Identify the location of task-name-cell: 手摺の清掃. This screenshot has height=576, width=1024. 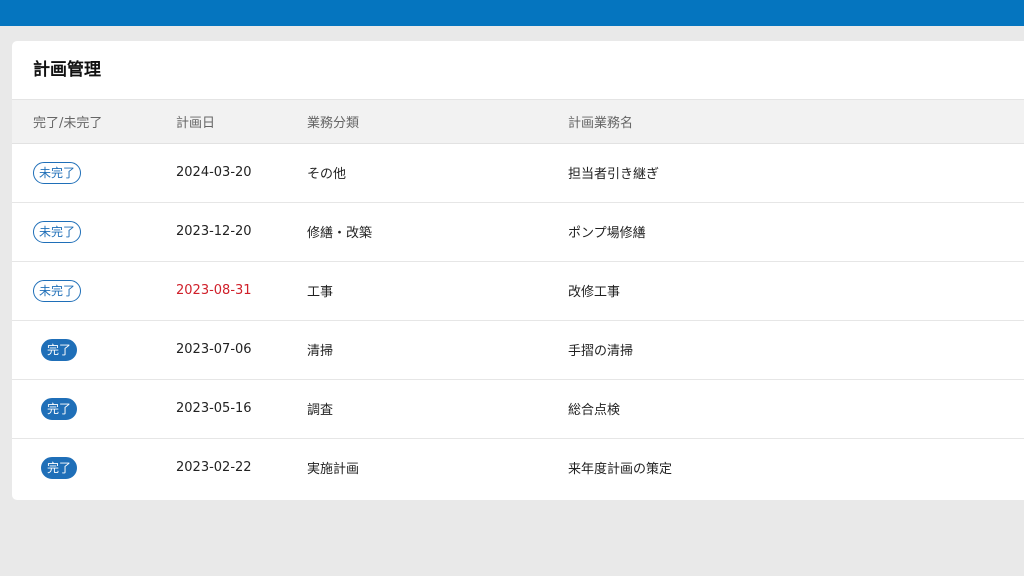
(796, 349).